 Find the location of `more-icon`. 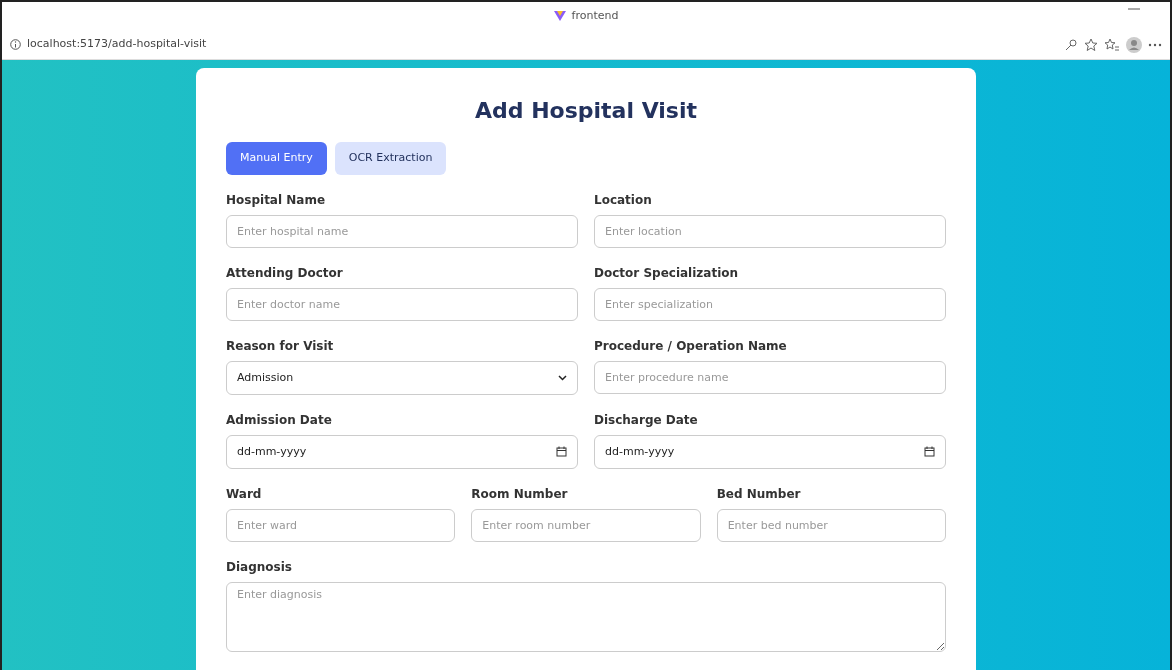

more-icon is located at coordinates (1155, 44).